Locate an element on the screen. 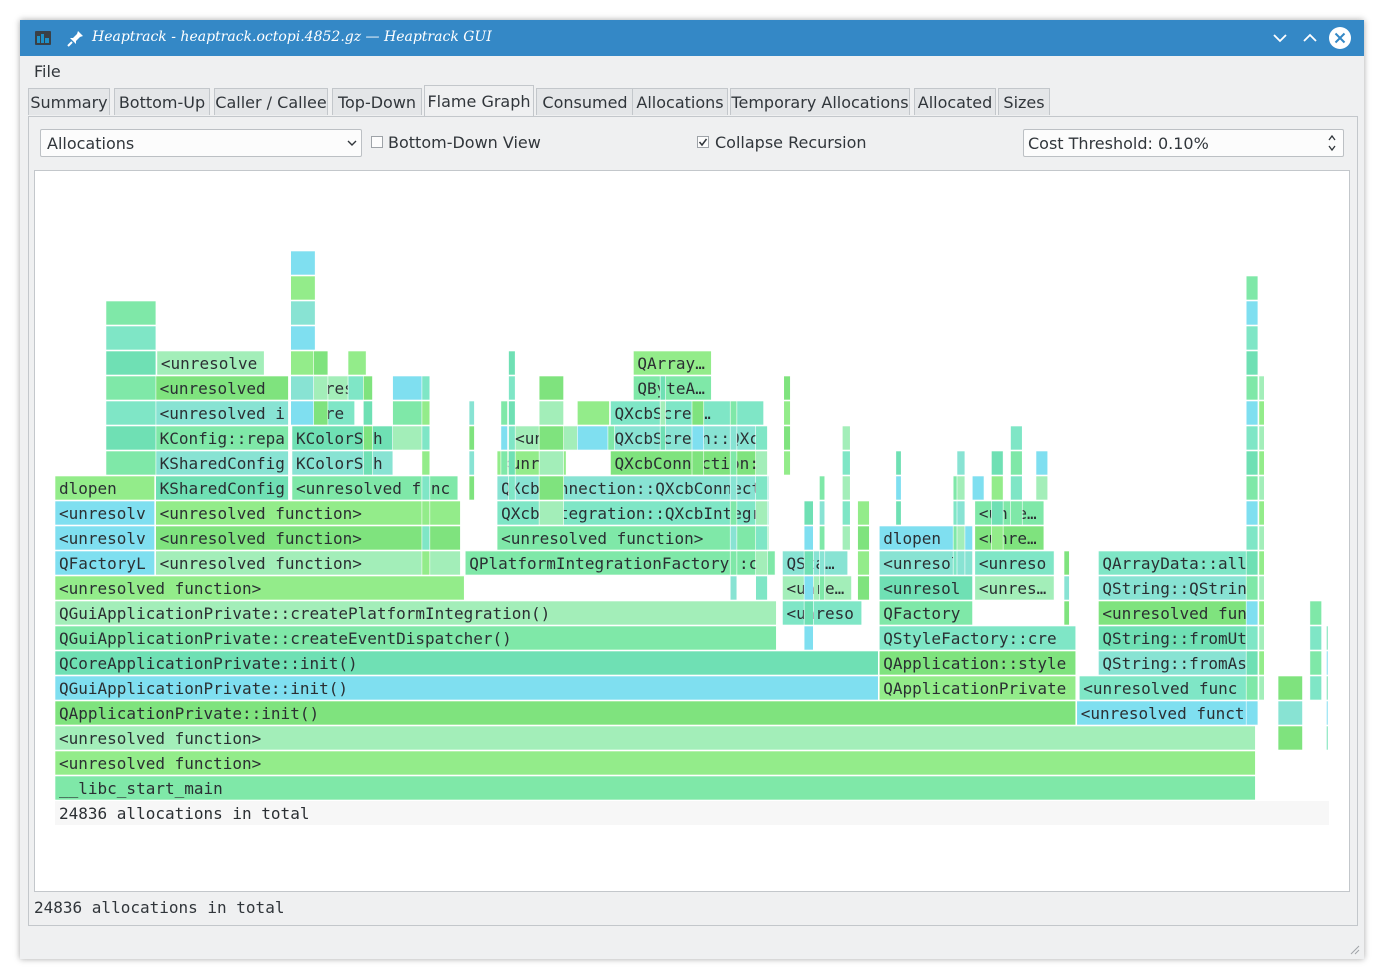 The width and height of the screenshot is (1384, 979). flame-frame: QString::fromAs is located at coordinates (1177, 663).